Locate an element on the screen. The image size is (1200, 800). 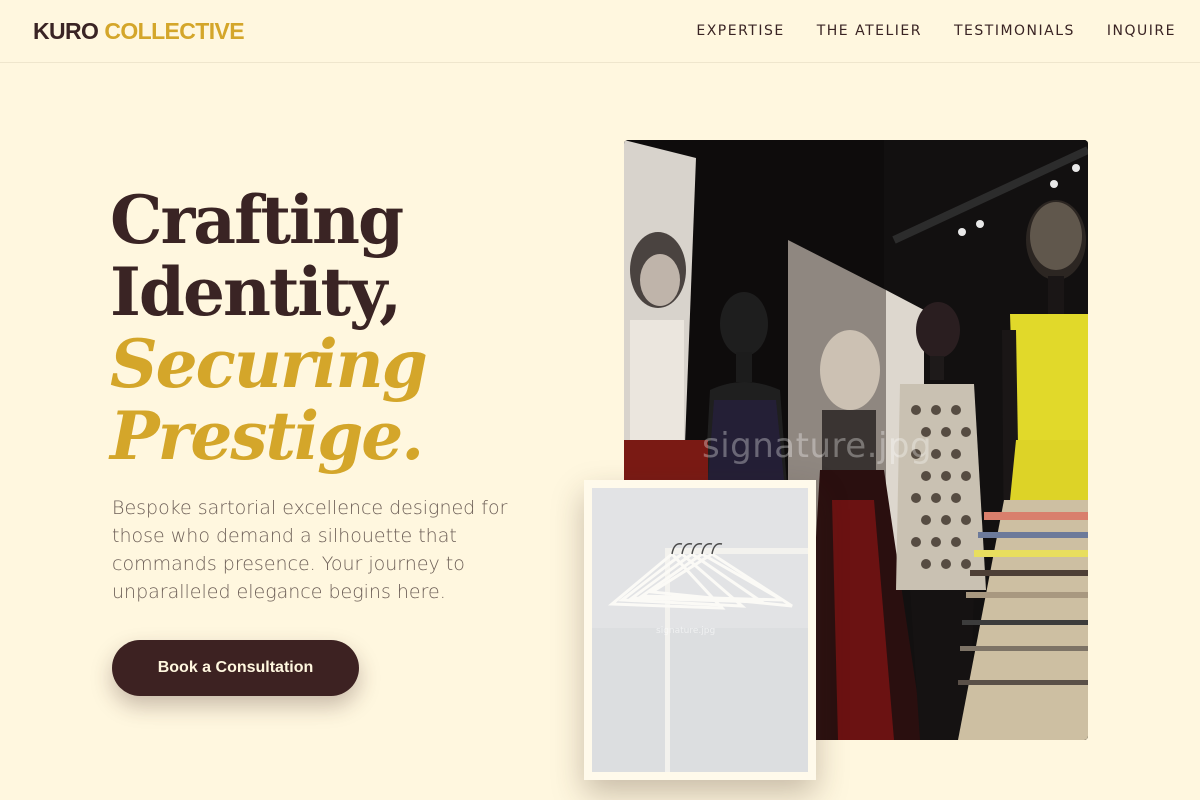
logo-primary-text: KURO is located at coordinates (66, 31).